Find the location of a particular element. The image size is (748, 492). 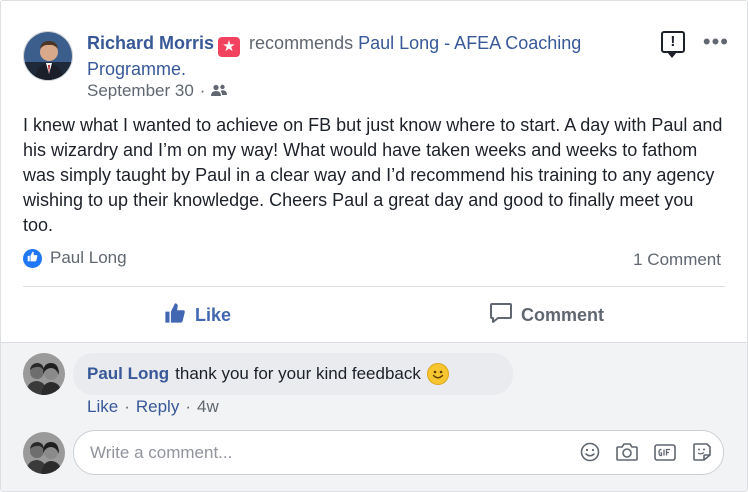

author-name: Richard Morris is located at coordinates (150, 43).